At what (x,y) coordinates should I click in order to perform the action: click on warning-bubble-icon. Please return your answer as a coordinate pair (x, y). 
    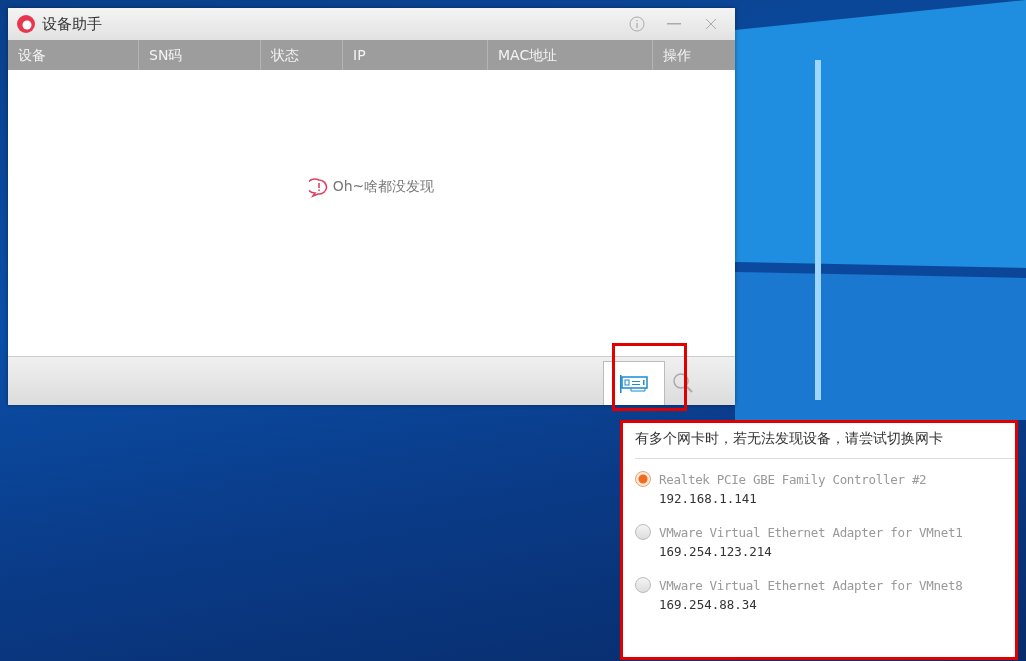
    Looking at the image, I should click on (318, 188).